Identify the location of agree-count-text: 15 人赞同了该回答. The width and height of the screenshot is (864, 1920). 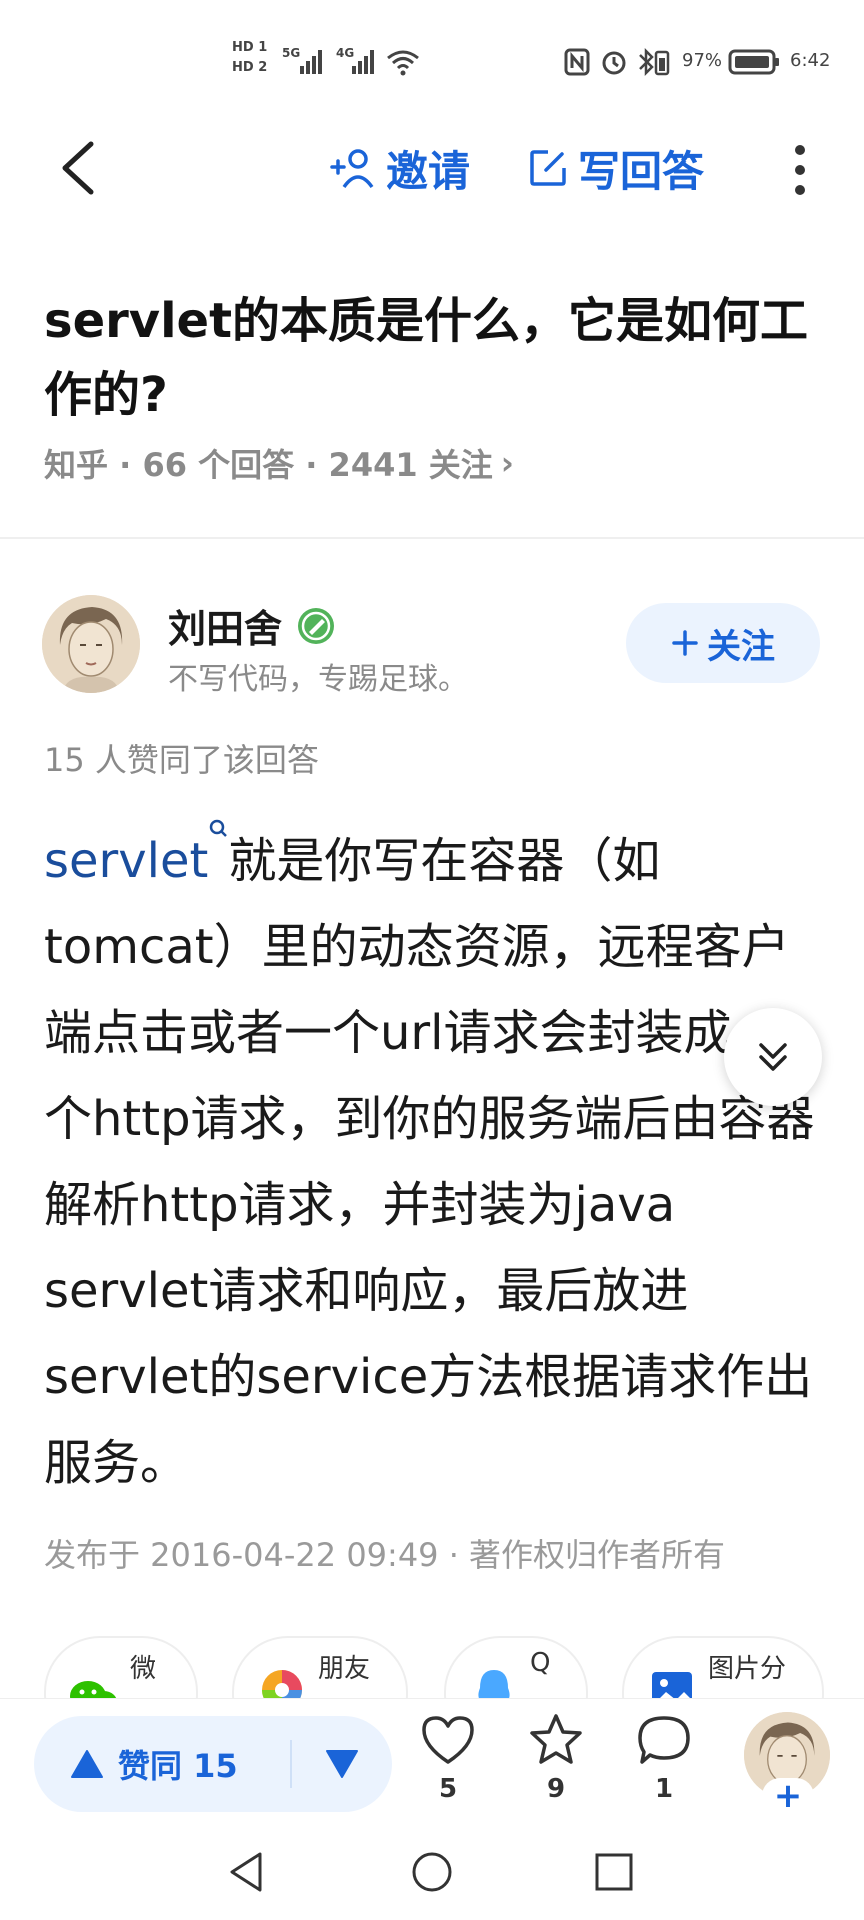
(181, 760).